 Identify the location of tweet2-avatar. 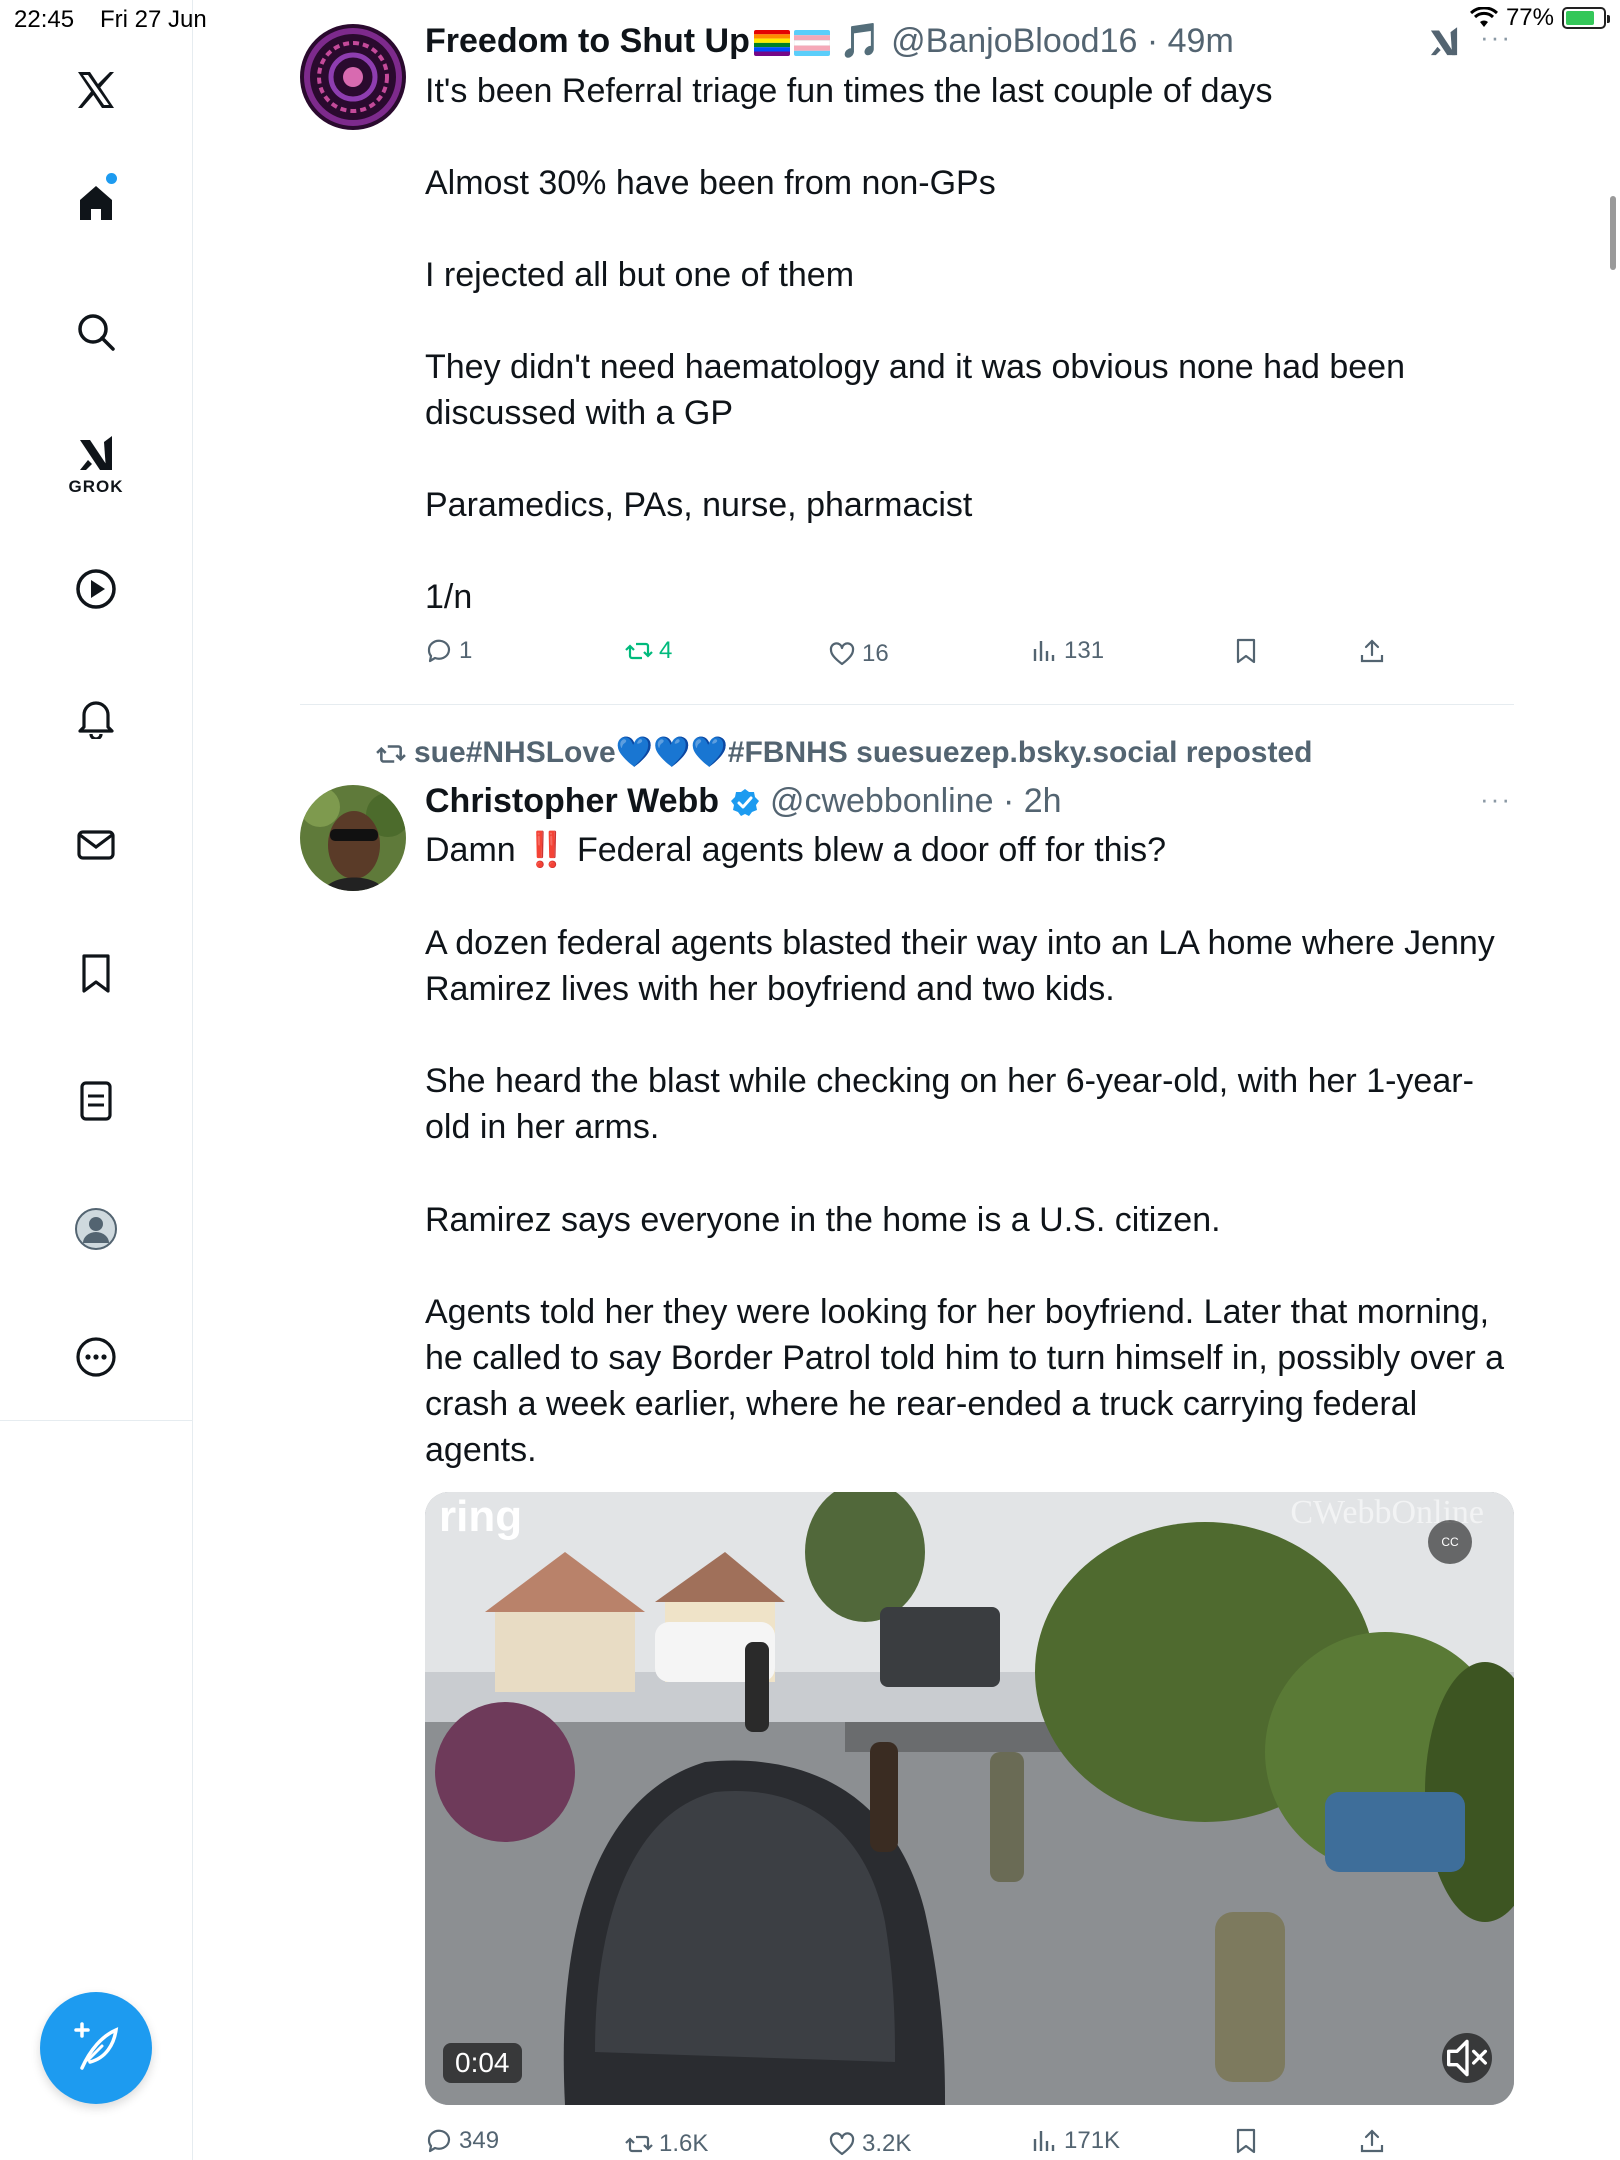
(353, 838).